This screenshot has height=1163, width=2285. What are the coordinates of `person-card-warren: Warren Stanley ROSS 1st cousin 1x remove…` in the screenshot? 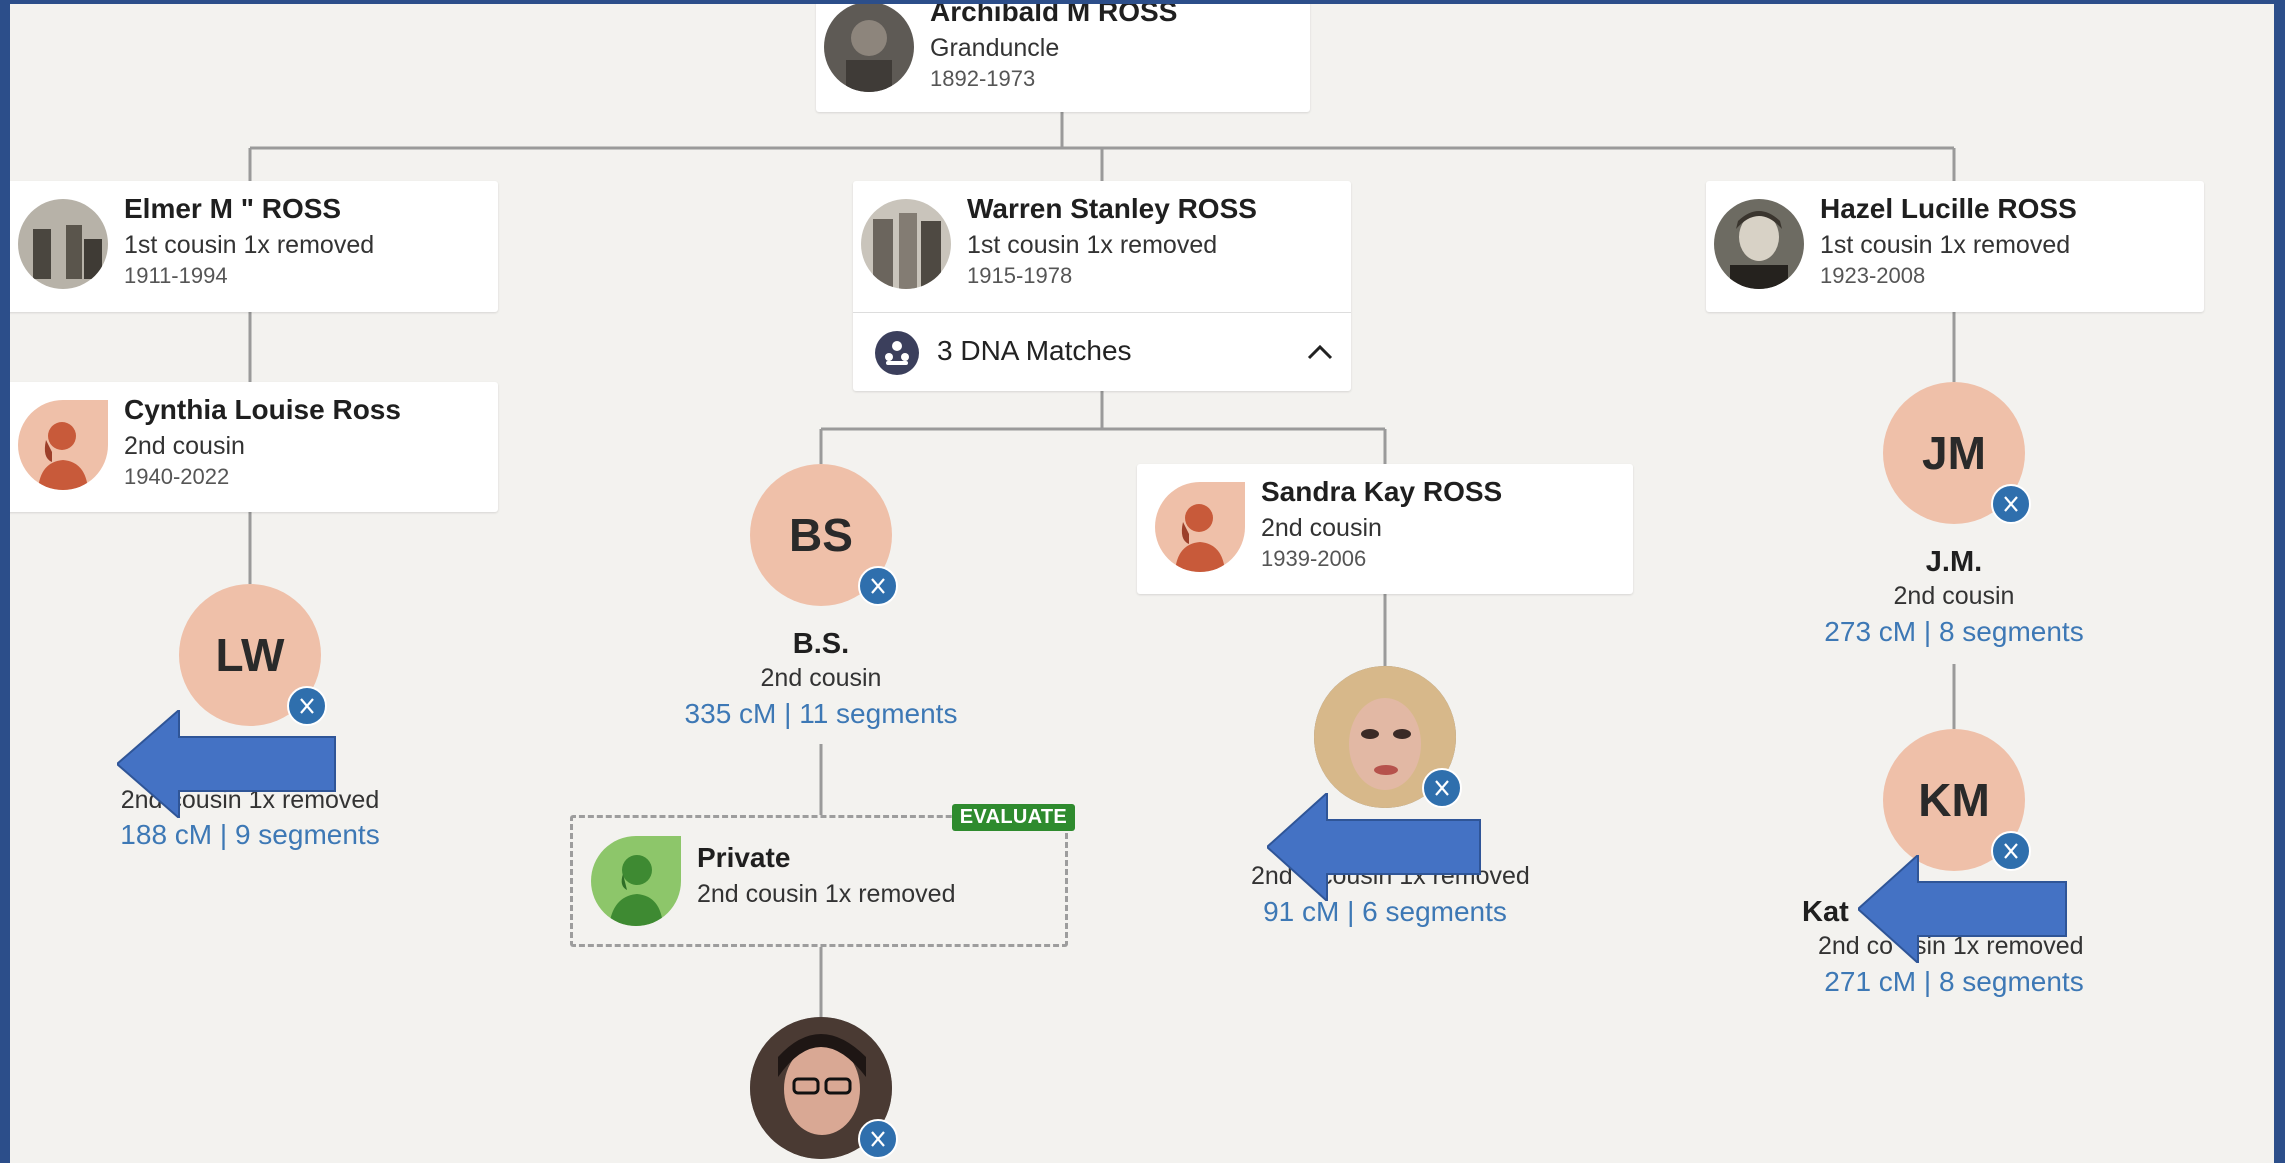 It's located at (1102, 286).